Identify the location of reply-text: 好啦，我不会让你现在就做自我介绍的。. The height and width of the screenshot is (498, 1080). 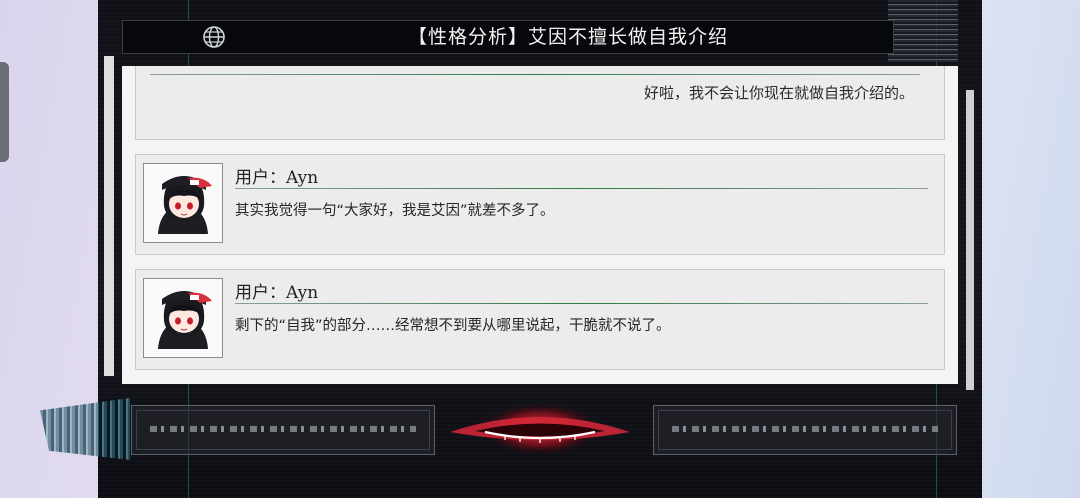
(778, 93).